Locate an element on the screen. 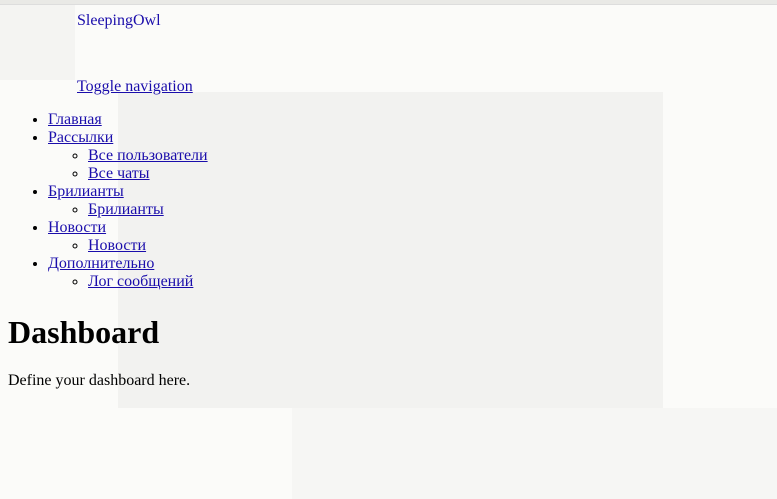 Image resolution: width=777 pixels, height=499 pixels. background-window-titlebar is located at coordinates (388, 2).